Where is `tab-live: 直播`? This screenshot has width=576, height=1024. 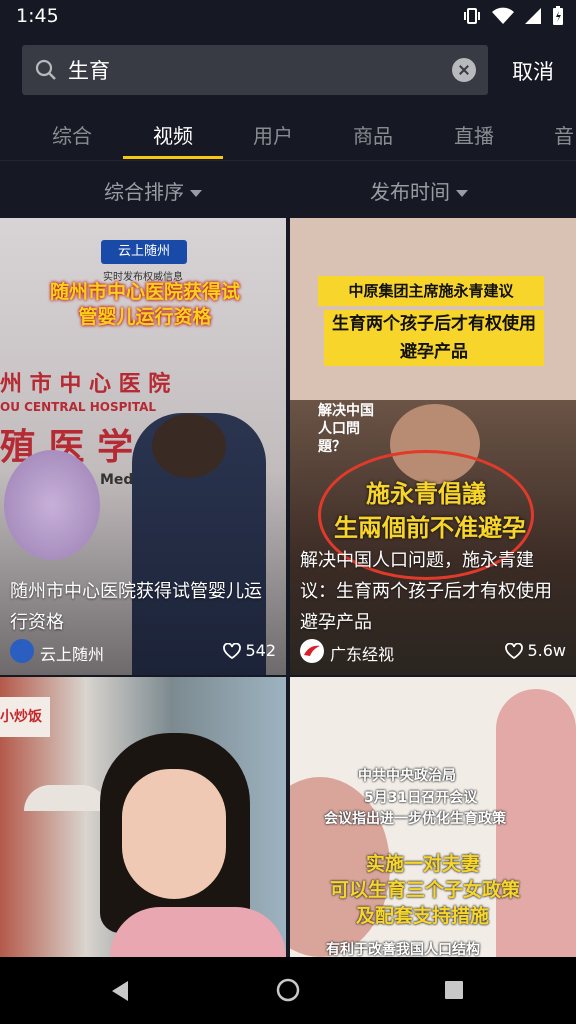
tab-live: 直播 is located at coordinates (474, 134).